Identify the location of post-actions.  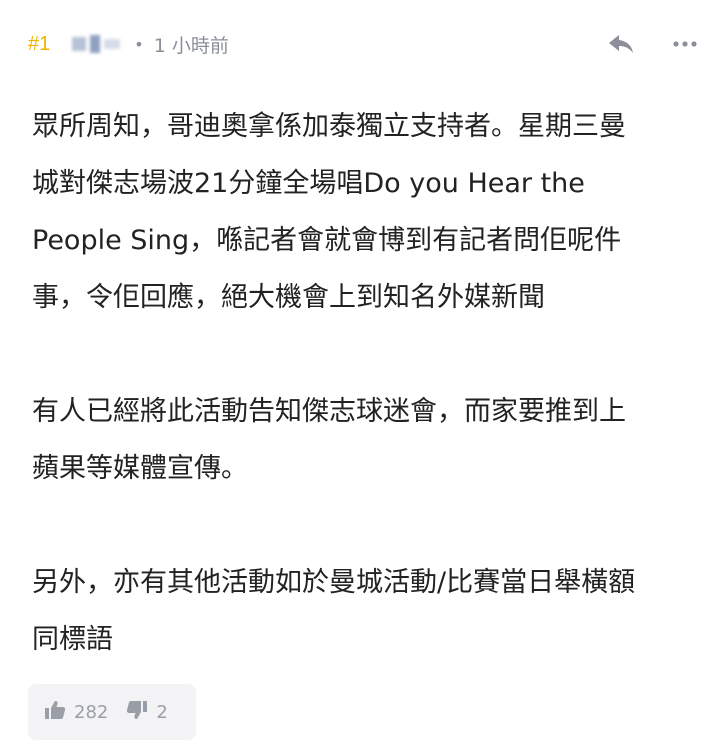
(652, 44).